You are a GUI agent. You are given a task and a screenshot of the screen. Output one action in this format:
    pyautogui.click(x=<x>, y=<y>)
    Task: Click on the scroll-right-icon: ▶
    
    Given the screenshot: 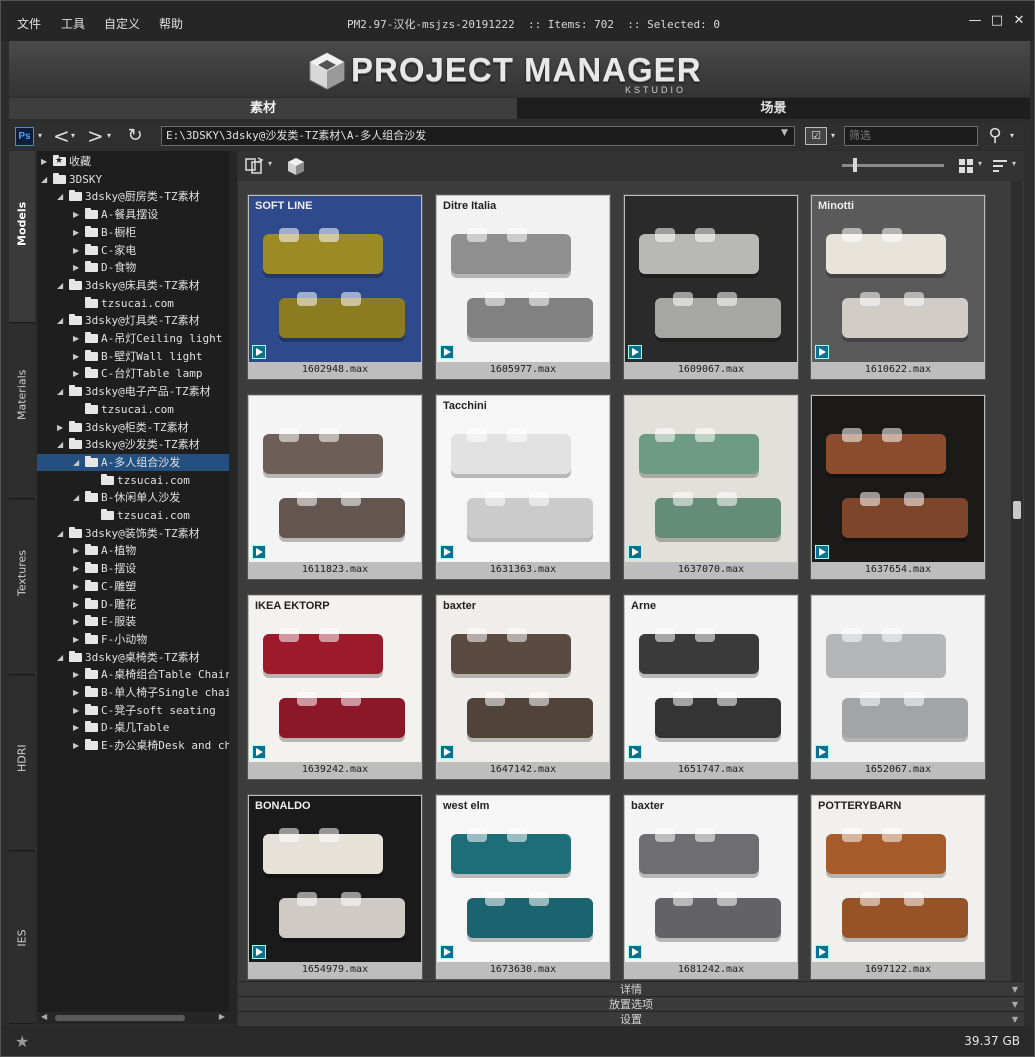 What is the action you would take?
    pyautogui.click(x=222, y=1016)
    